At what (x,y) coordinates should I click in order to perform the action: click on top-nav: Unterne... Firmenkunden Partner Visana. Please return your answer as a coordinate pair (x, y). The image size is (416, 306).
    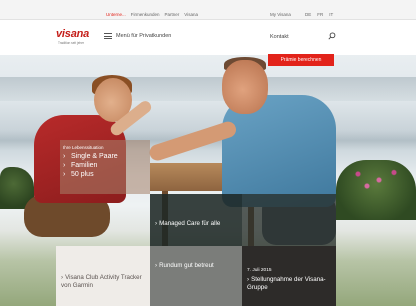
    Looking at the image, I should click on (152, 14).